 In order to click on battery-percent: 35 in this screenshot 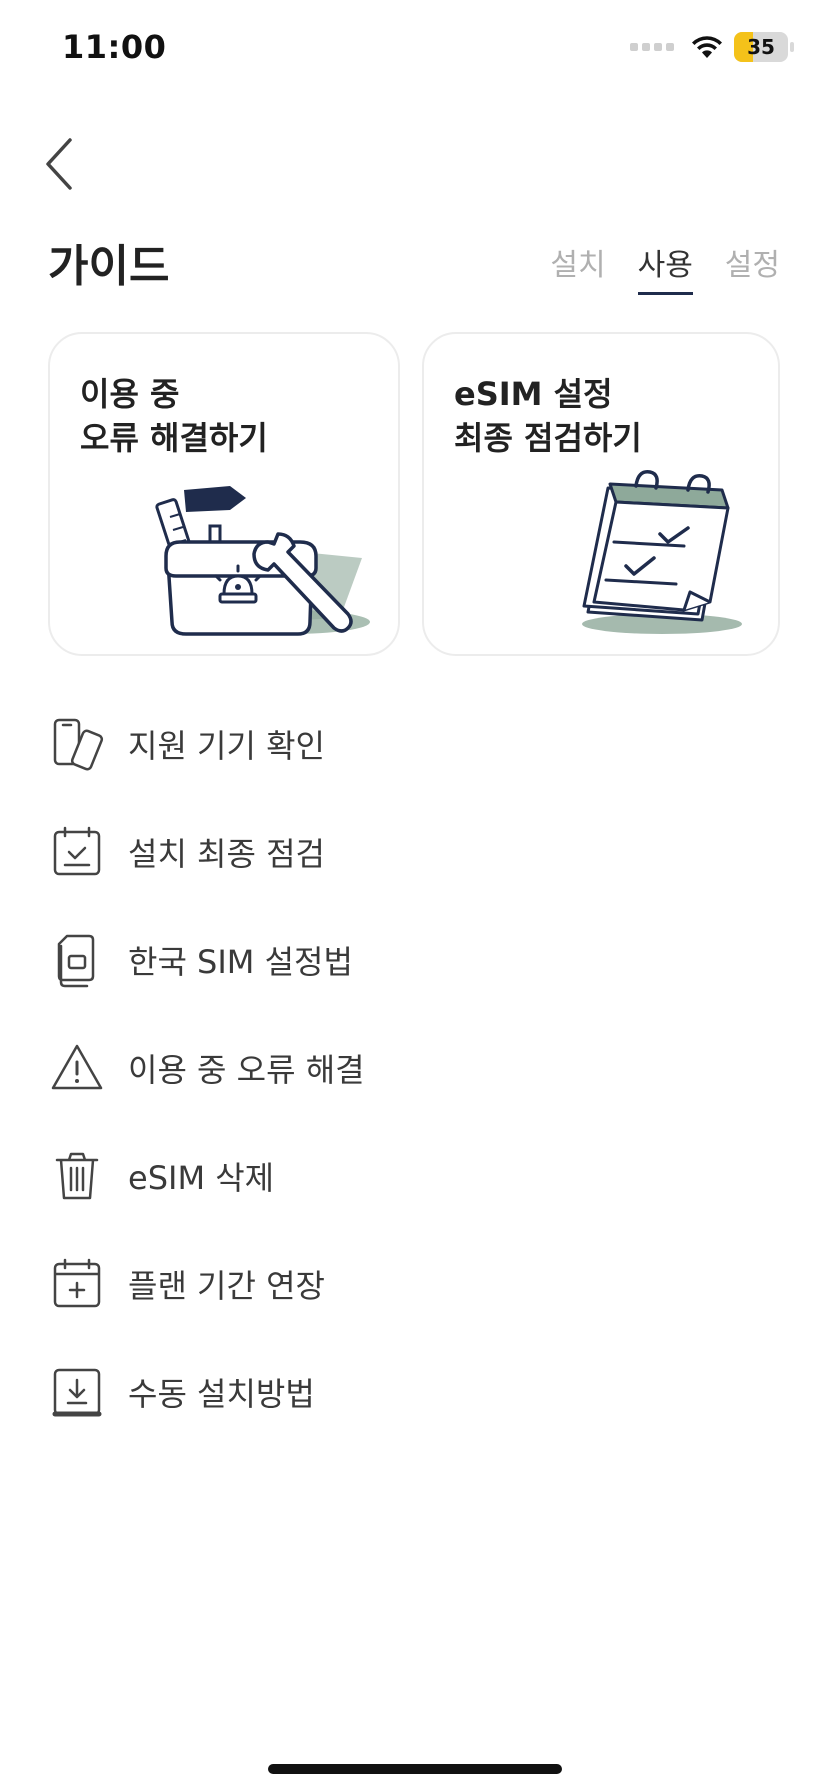, I will do `click(761, 47)`.